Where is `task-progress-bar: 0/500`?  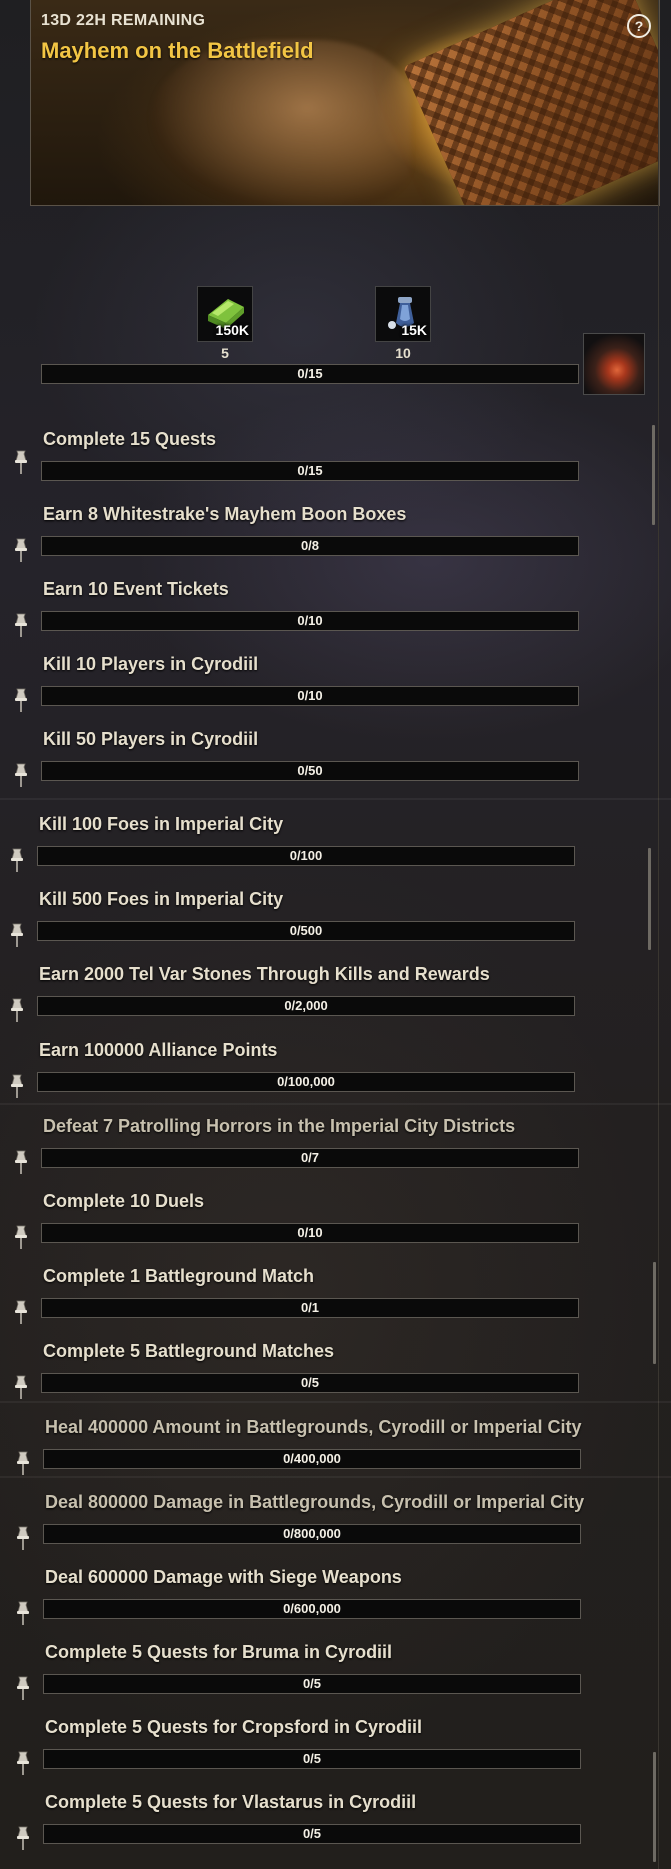 task-progress-bar: 0/500 is located at coordinates (306, 931).